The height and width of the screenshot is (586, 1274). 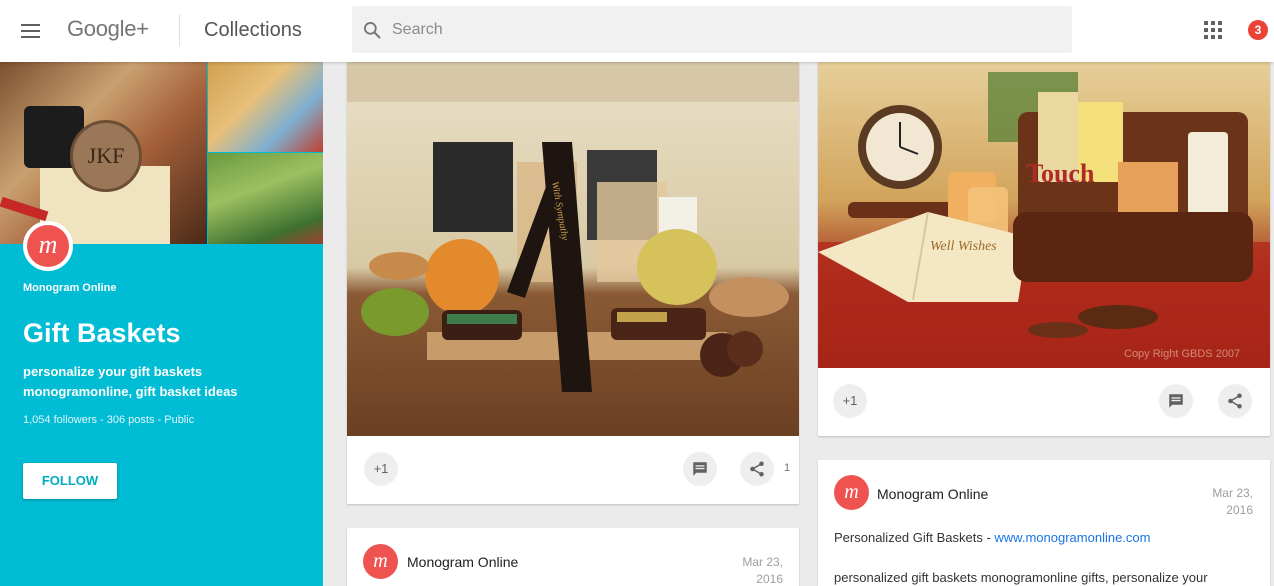 I want to click on menu-icon, so click(x=30, y=31).